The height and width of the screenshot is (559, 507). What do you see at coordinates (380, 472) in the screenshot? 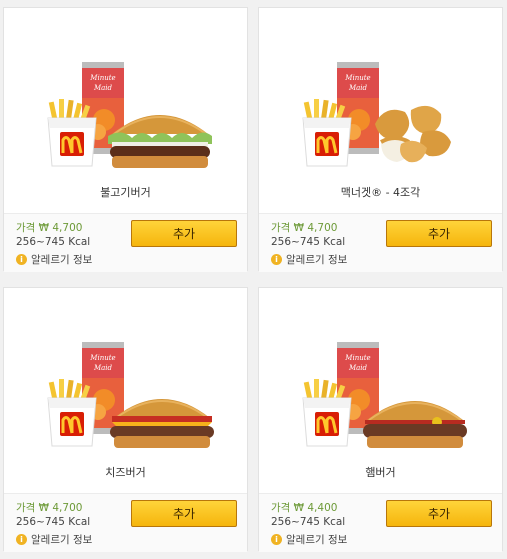
I see `product-name: 햄버거` at bounding box center [380, 472].